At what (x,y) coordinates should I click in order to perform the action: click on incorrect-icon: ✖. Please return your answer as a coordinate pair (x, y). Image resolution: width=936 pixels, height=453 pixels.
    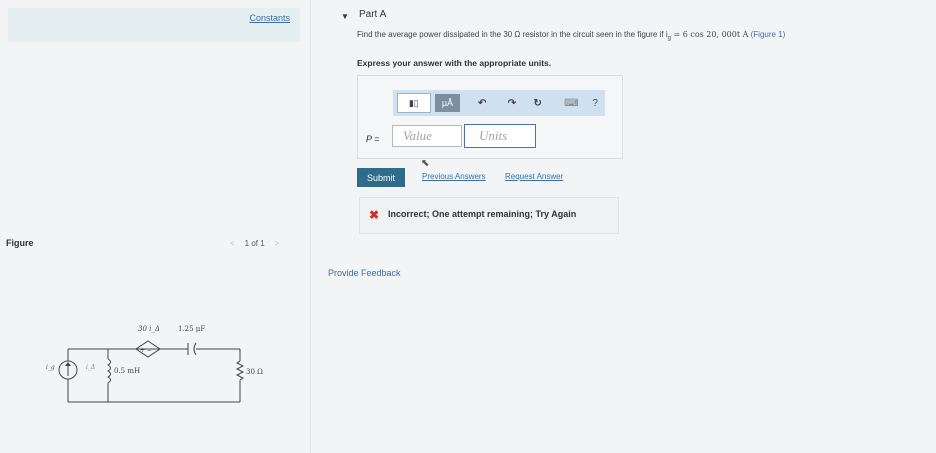
    Looking at the image, I should click on (374, 215).